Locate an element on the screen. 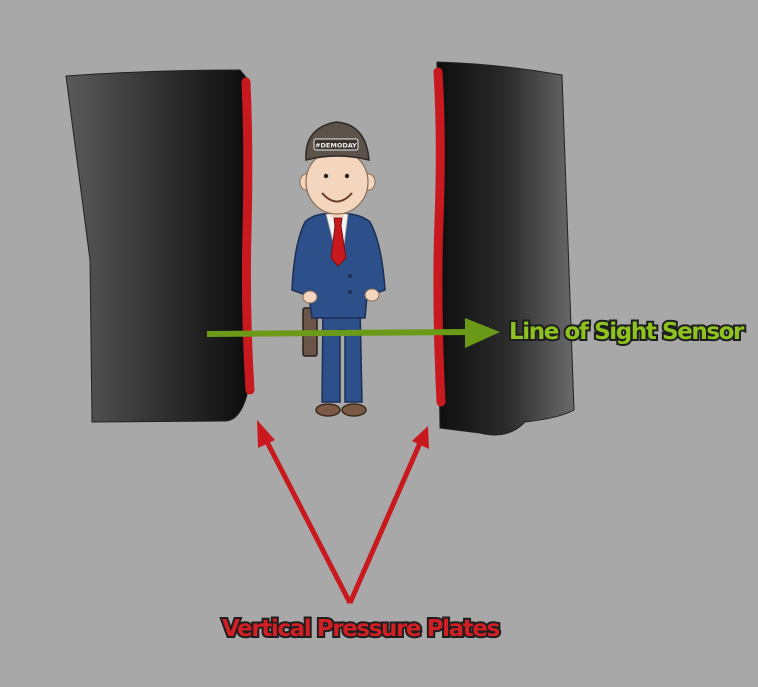 This screenshot has width=758, height=687. line-of-sight-sensor-label: Line of Sight Sensor is located at coordinates (626, 332).